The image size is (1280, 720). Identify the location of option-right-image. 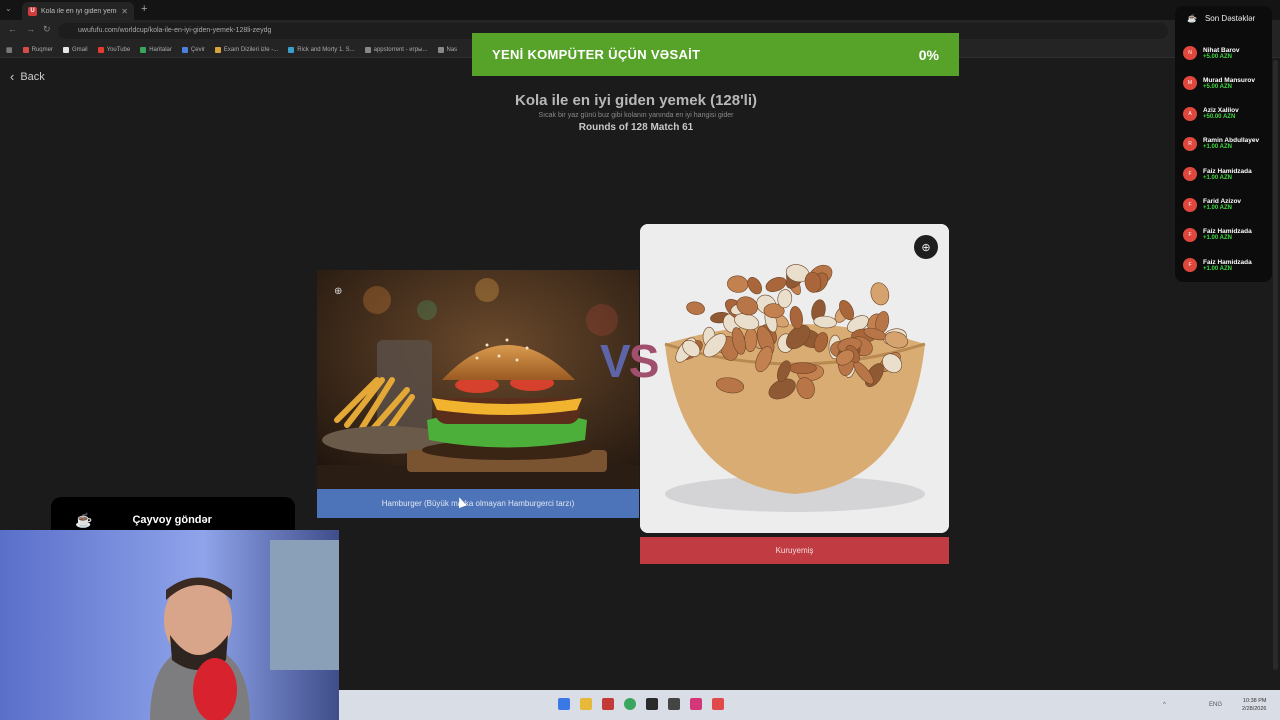
(794, 378).